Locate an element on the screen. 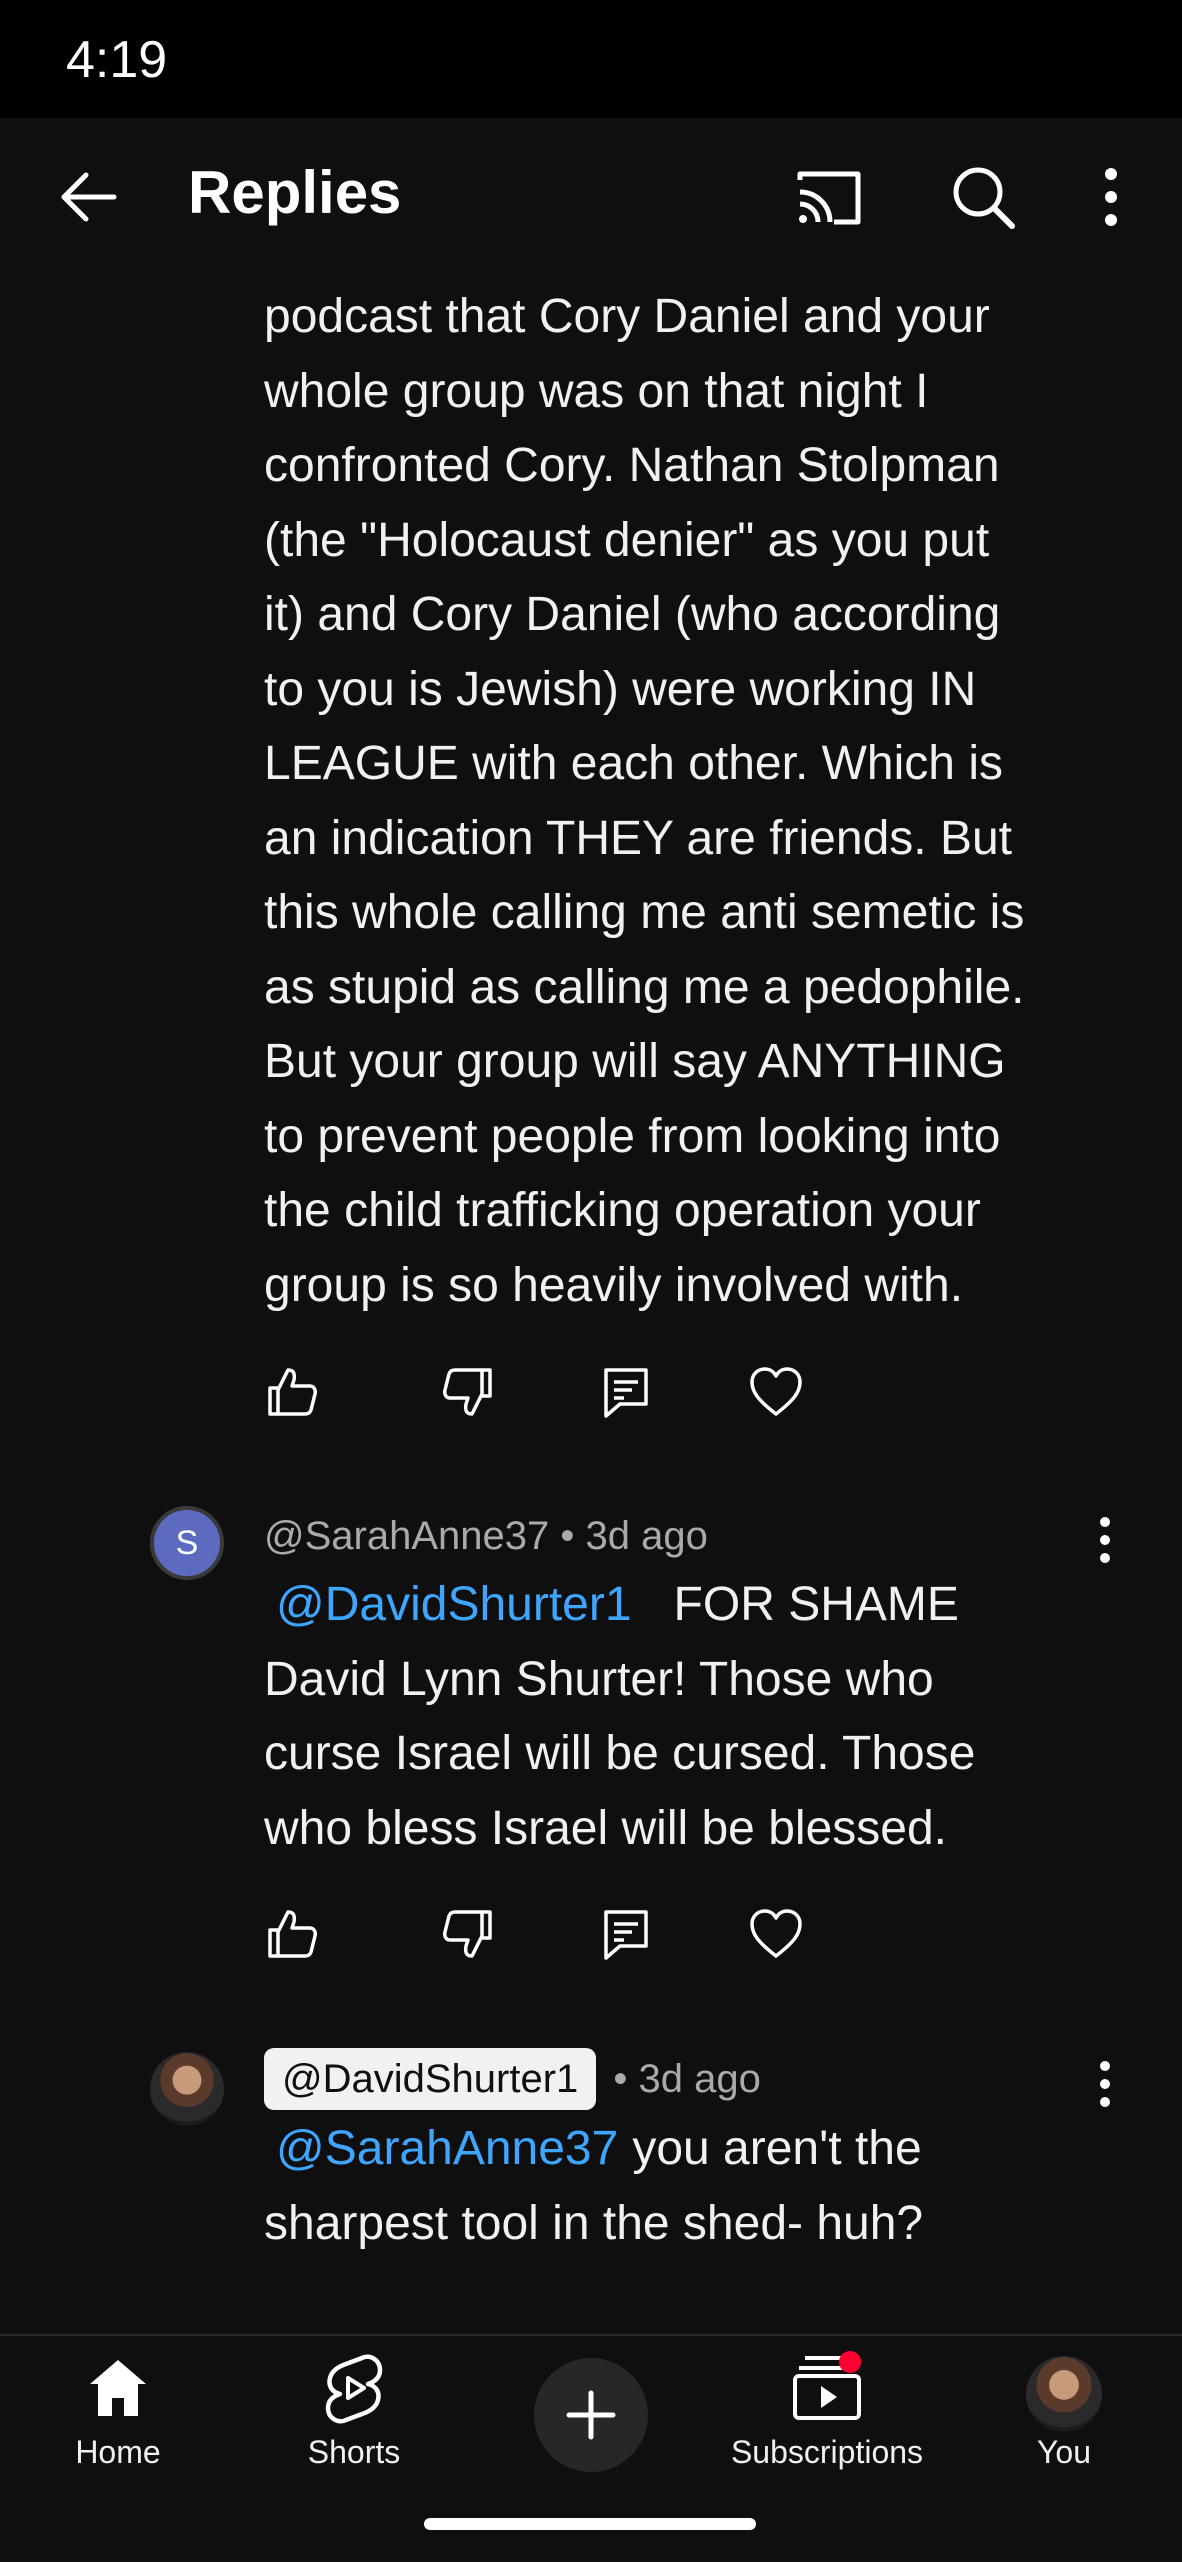 The width and height of the screenshot is (1182, 2562). nav-label: Shorts is located at coordinates (354, 2452).